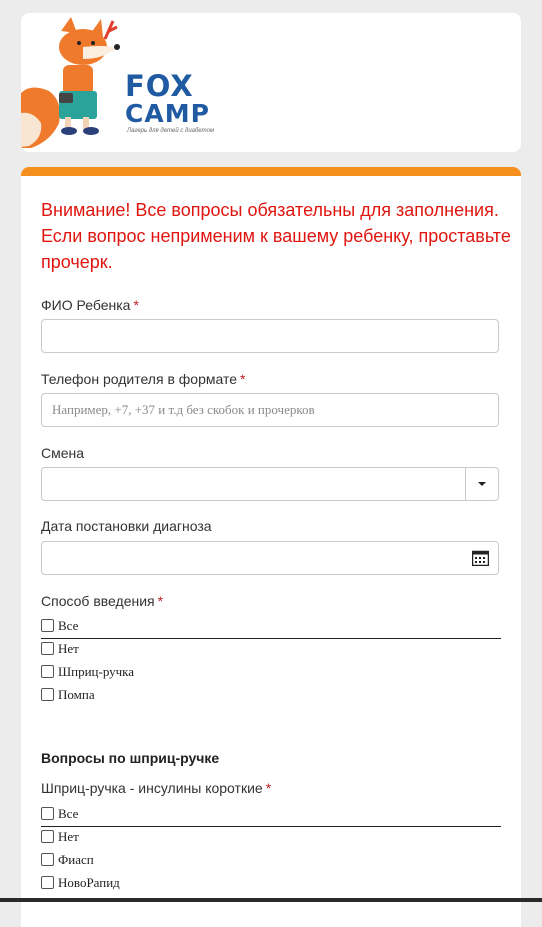 This screenshot has width=542, height=927. What do you see at coordinates (86, 305) in the screenshot?
I see `child-name-label-text: ФИО Ребенка` at bounding box center [86, 305].